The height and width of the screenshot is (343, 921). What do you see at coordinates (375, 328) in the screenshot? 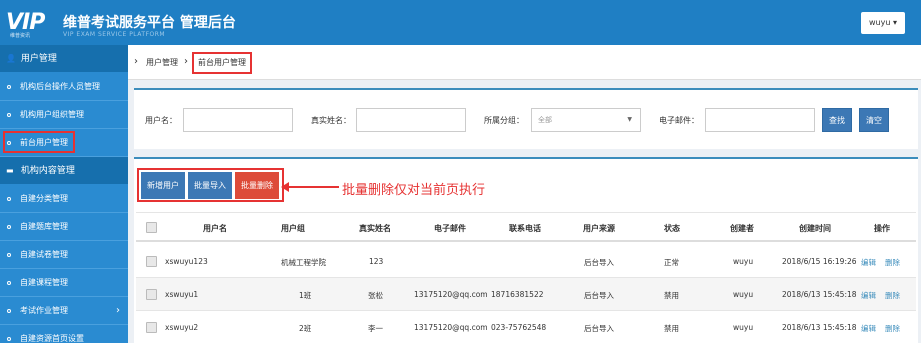
I see `cell-realname: 李一` at bounding box center [375, 328].